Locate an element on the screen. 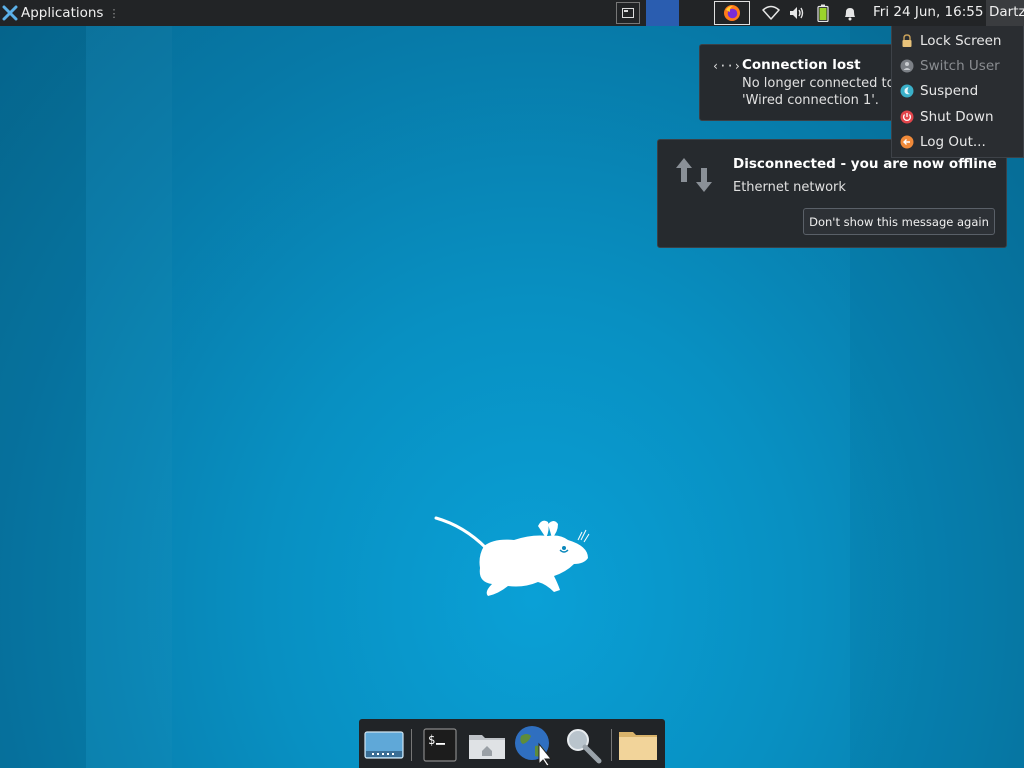 This screenshot has width=1024, height=768. notification-title: Disconnected - you are now offline is located at coordinates (865, 164).